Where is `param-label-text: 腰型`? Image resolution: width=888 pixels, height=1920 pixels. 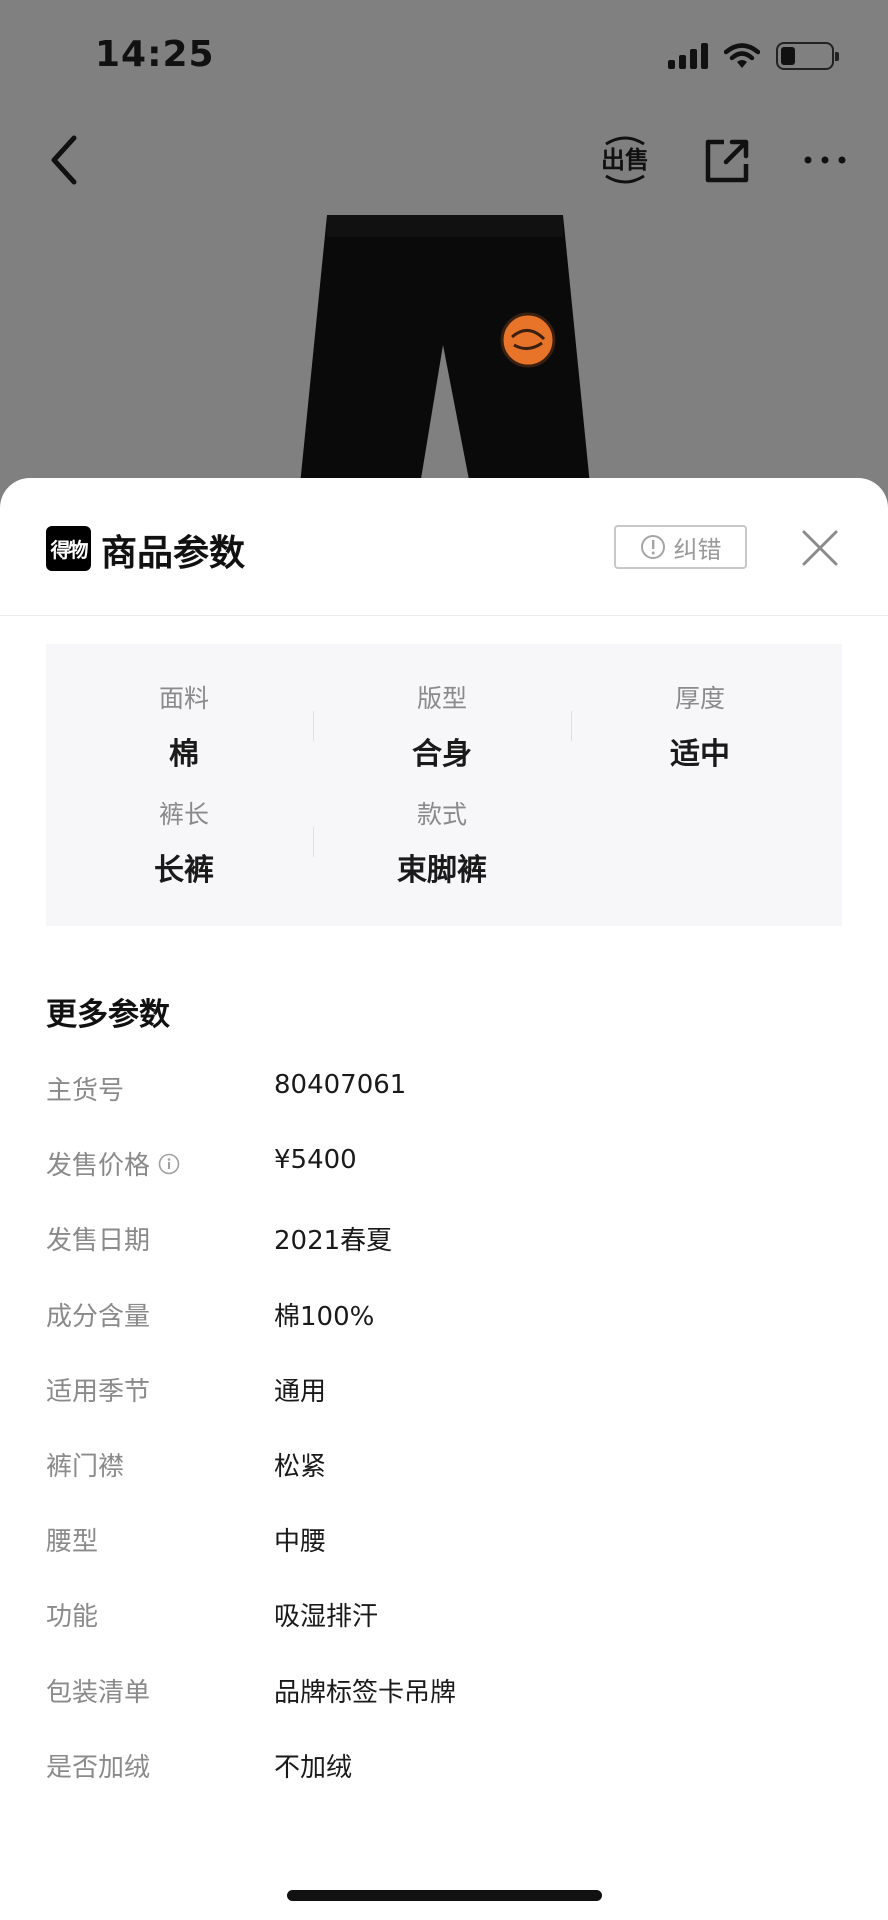 param-label-text: 腰型 is located at coordinates (72, 1542).